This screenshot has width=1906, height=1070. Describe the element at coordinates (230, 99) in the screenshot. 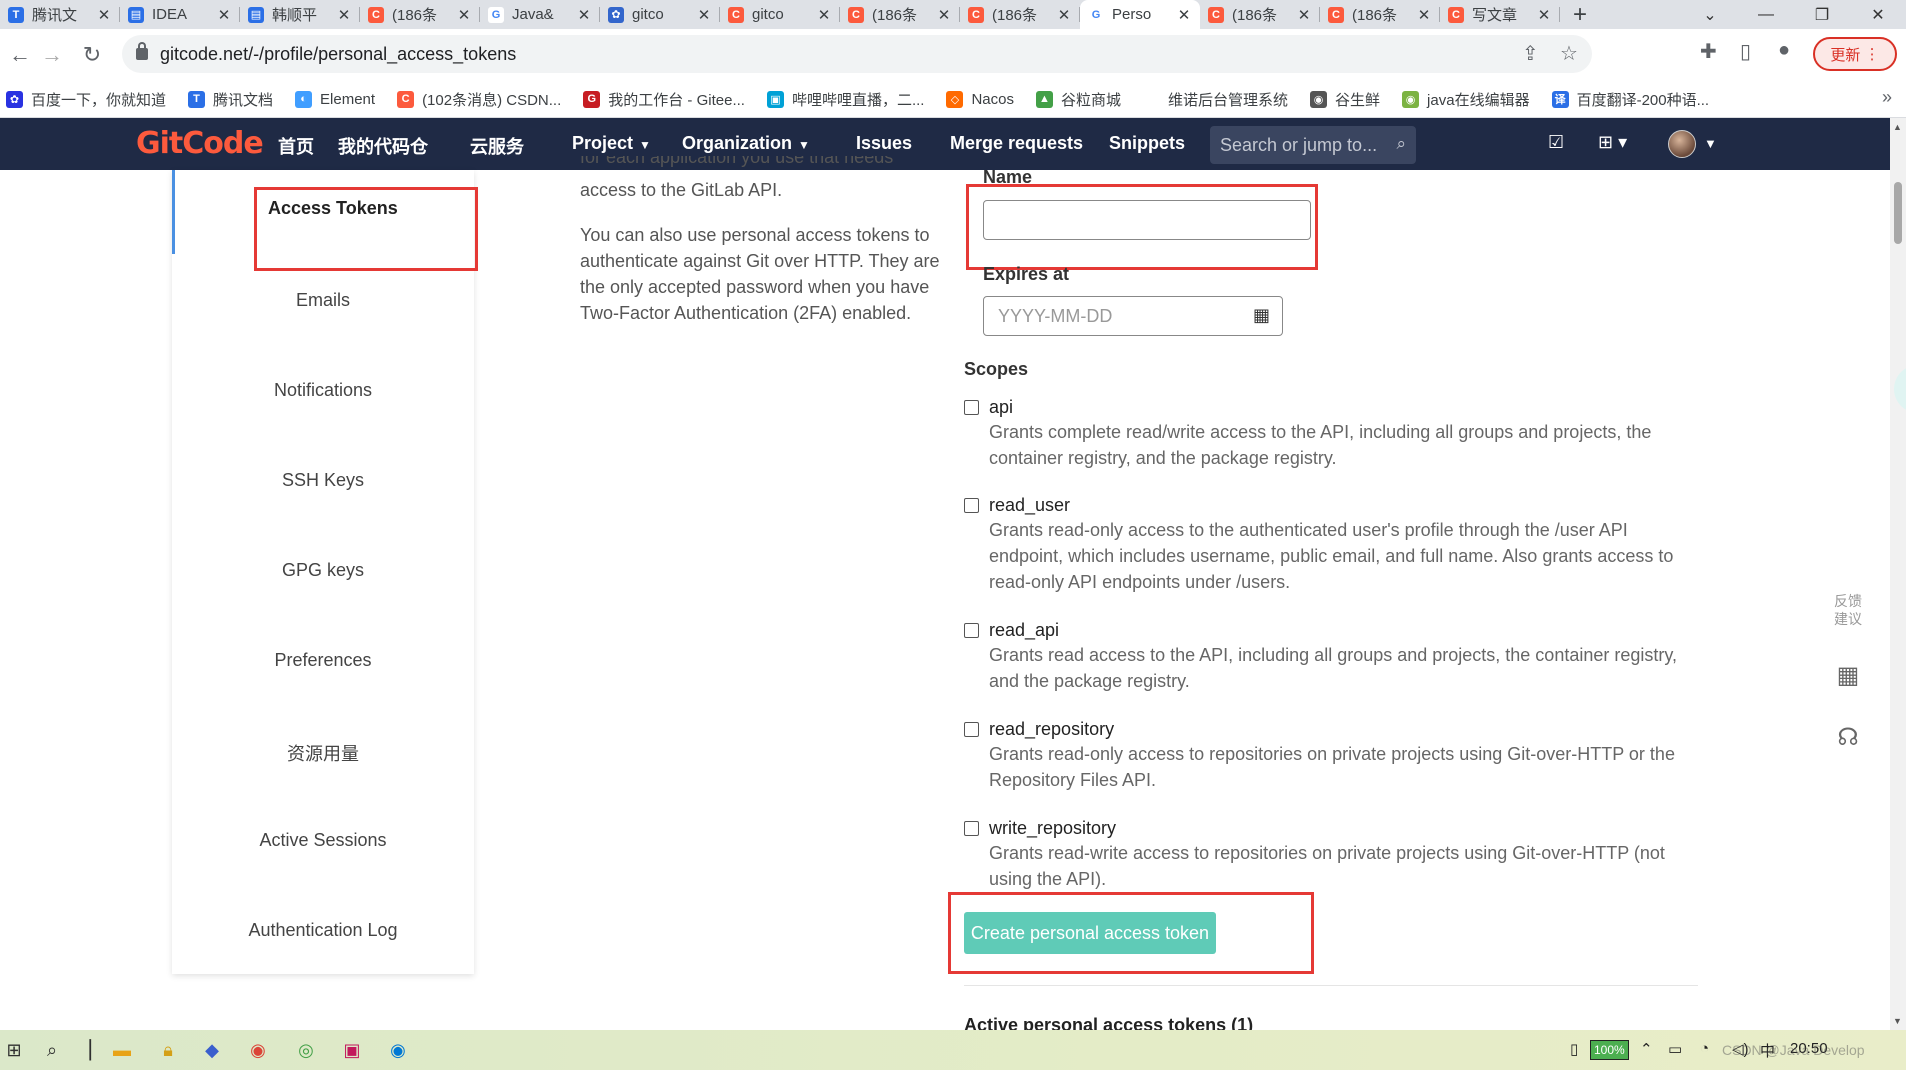

I see `bookmark-item: T 腾讯文档` at that location.